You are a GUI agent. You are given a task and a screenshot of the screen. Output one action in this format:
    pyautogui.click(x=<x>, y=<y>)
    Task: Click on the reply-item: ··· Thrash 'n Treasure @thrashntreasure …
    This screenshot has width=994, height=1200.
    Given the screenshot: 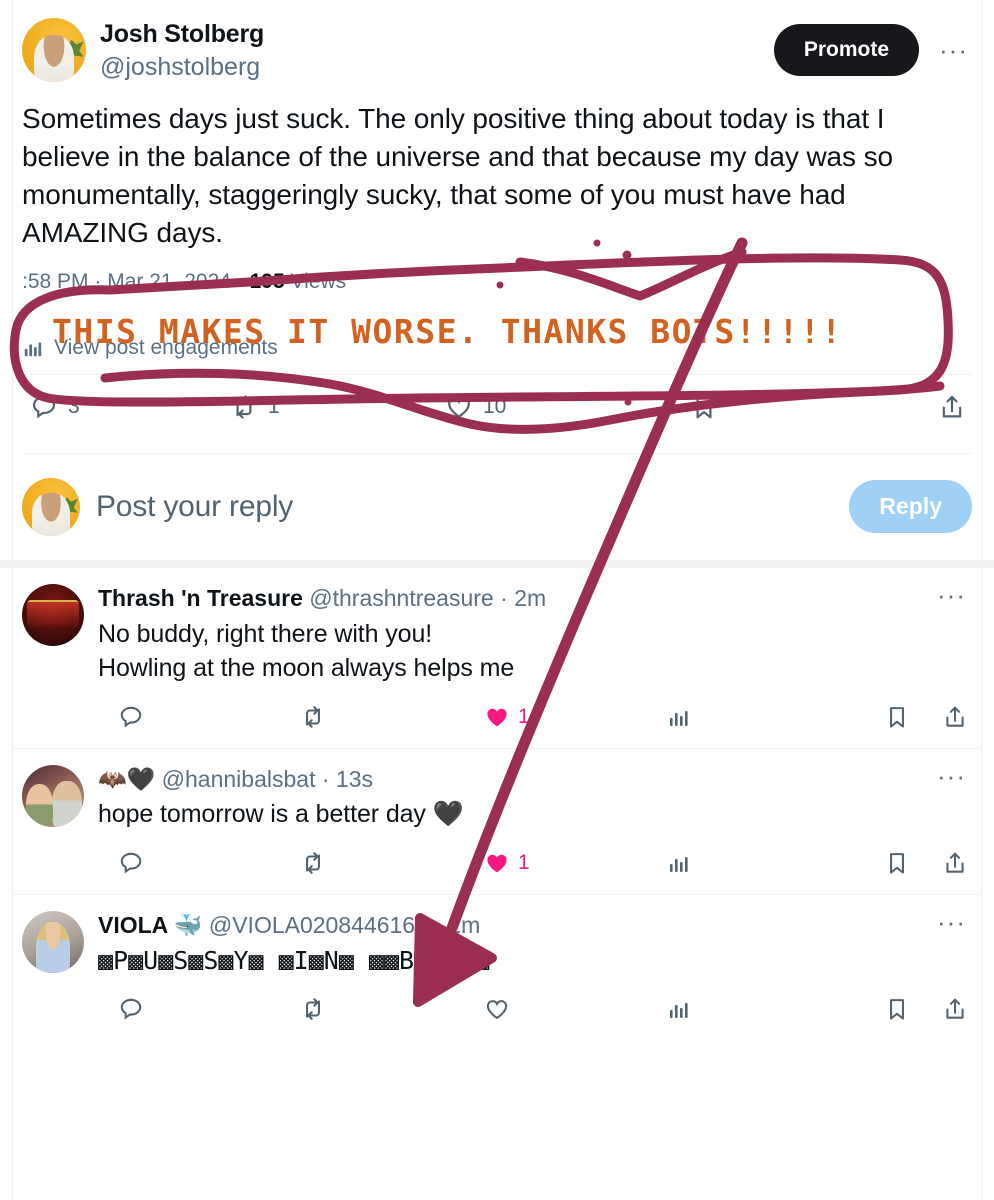 What is the action you would take?
    pyautogui.click(x=497, y=658)
    